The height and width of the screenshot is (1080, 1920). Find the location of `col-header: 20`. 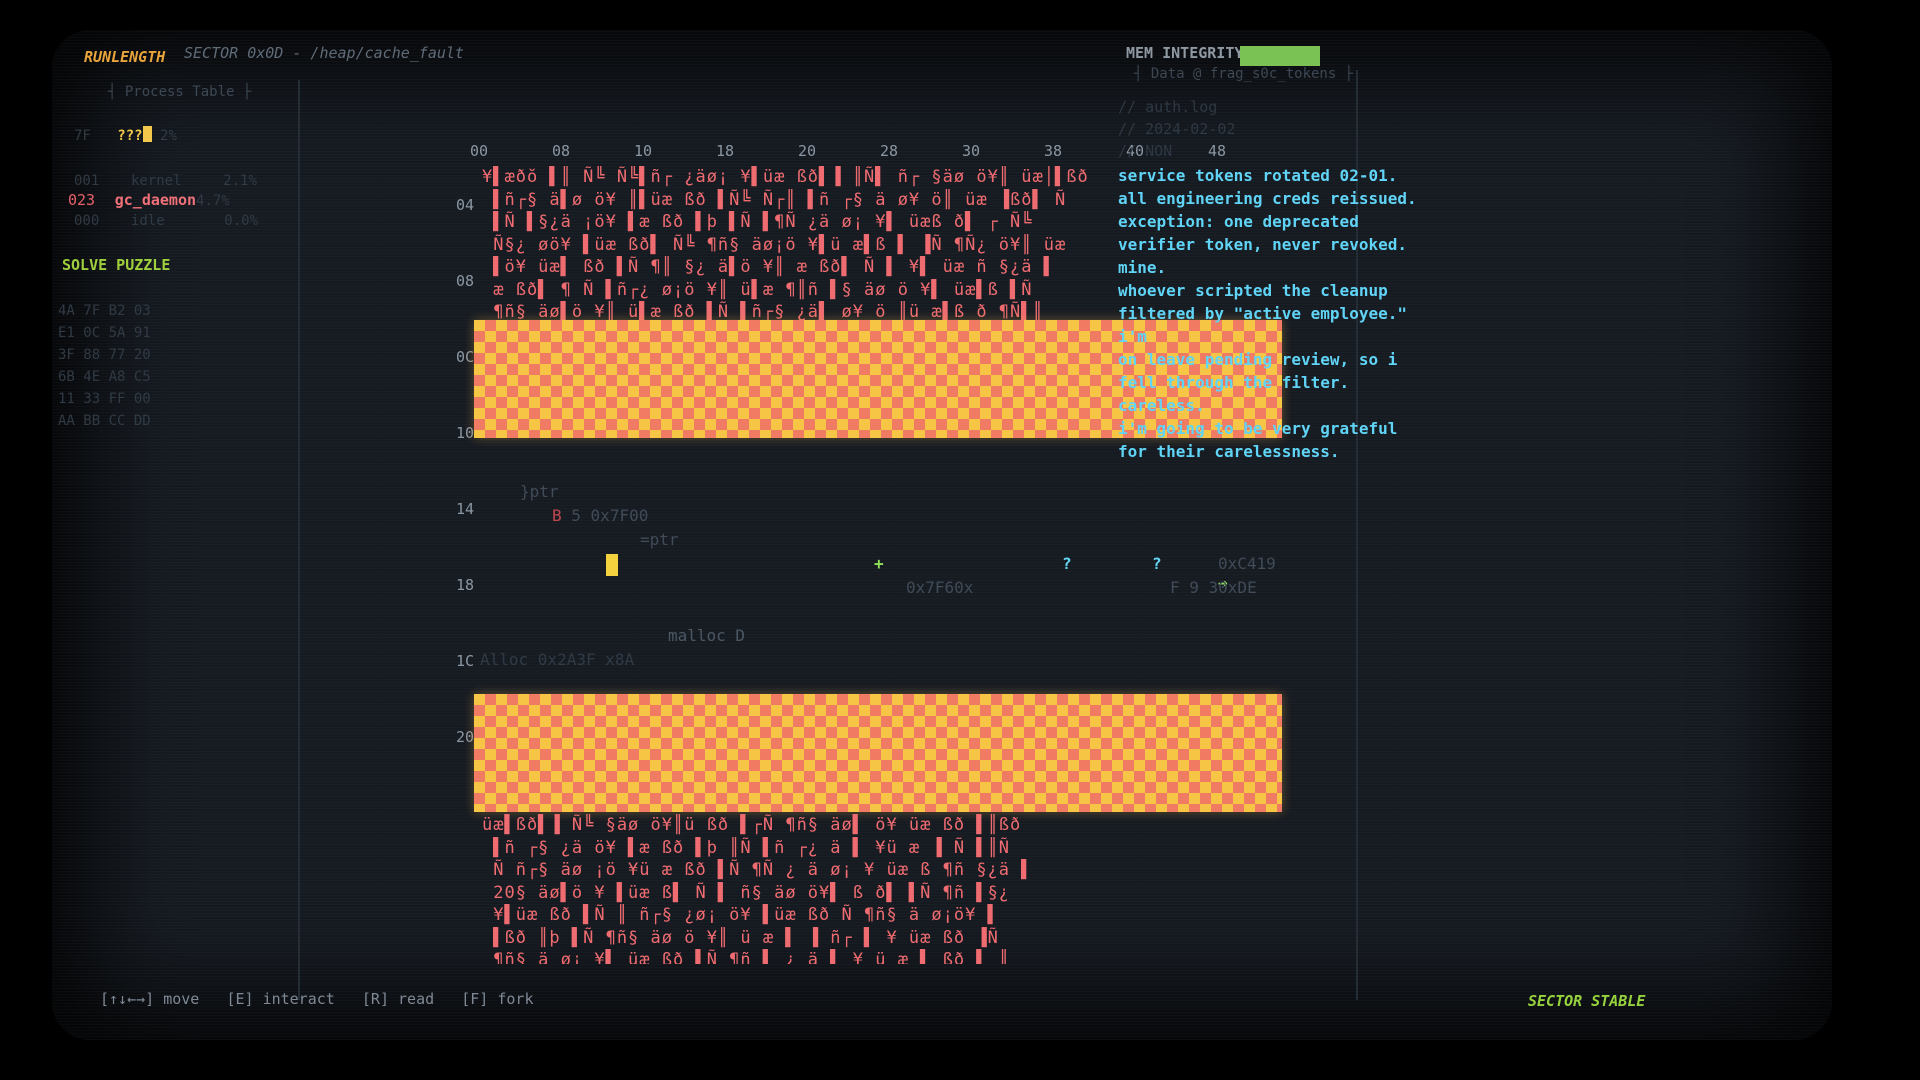

col-header: 20 is located at coordinates (807, 151).